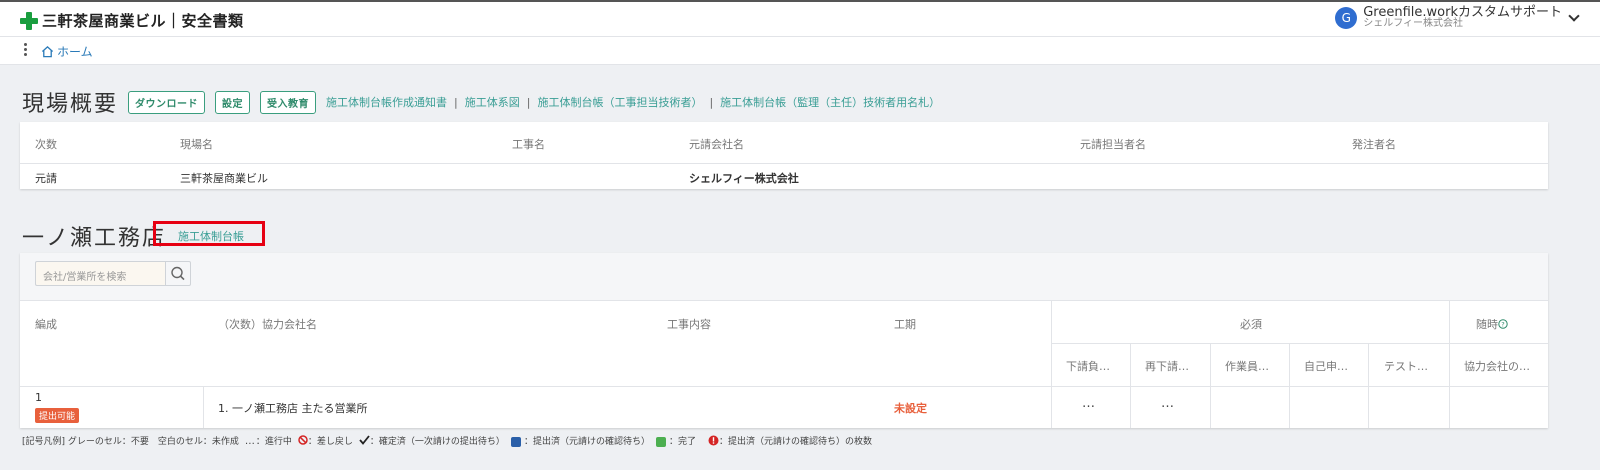 Image resolution: width=1600 pixels, height=470 pixels. Describe the element at coordinates (790, 440) in the screenshot. I see `legend-count: ：提出済（元請けの確認待ち）の枚数` at that location.